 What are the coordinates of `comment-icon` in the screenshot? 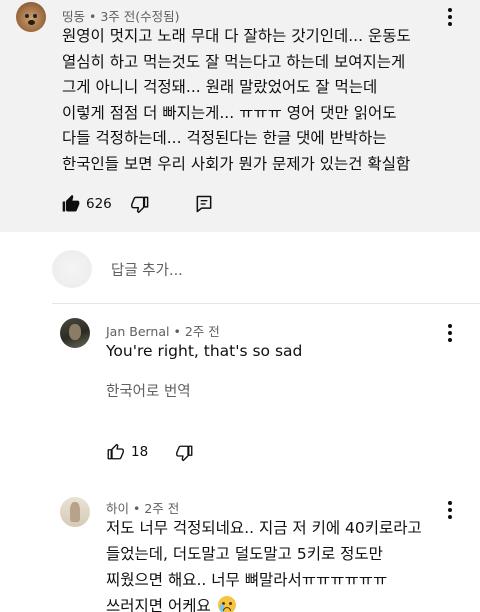 It's located at (204, 204).